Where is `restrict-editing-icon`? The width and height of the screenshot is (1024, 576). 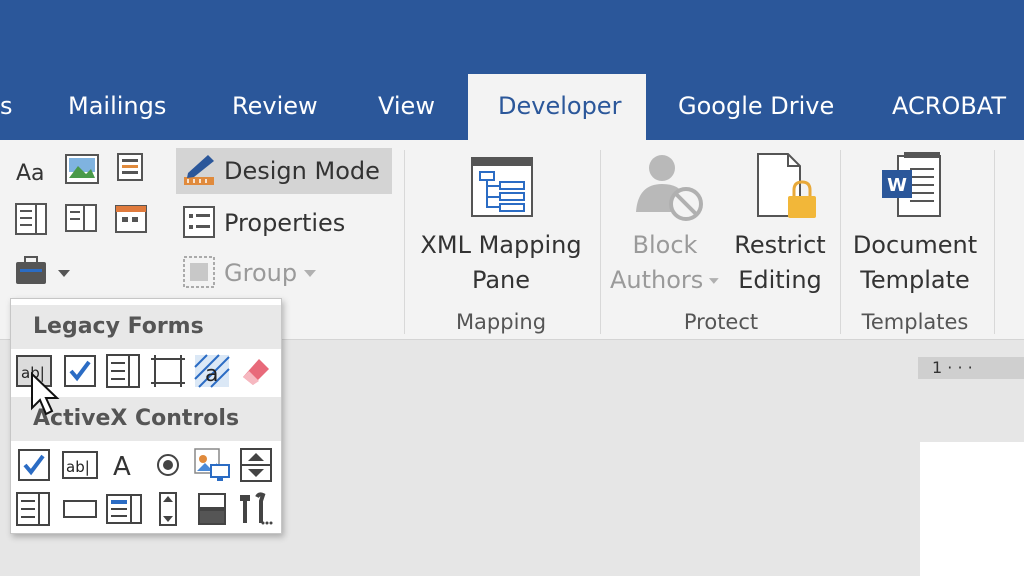
restrict-editing-icon is located at coordinates (786, 188).